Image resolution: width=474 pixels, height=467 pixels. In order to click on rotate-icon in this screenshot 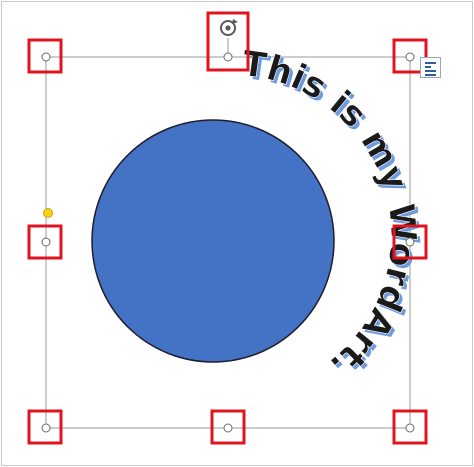, I will do `click(229, 27)`.